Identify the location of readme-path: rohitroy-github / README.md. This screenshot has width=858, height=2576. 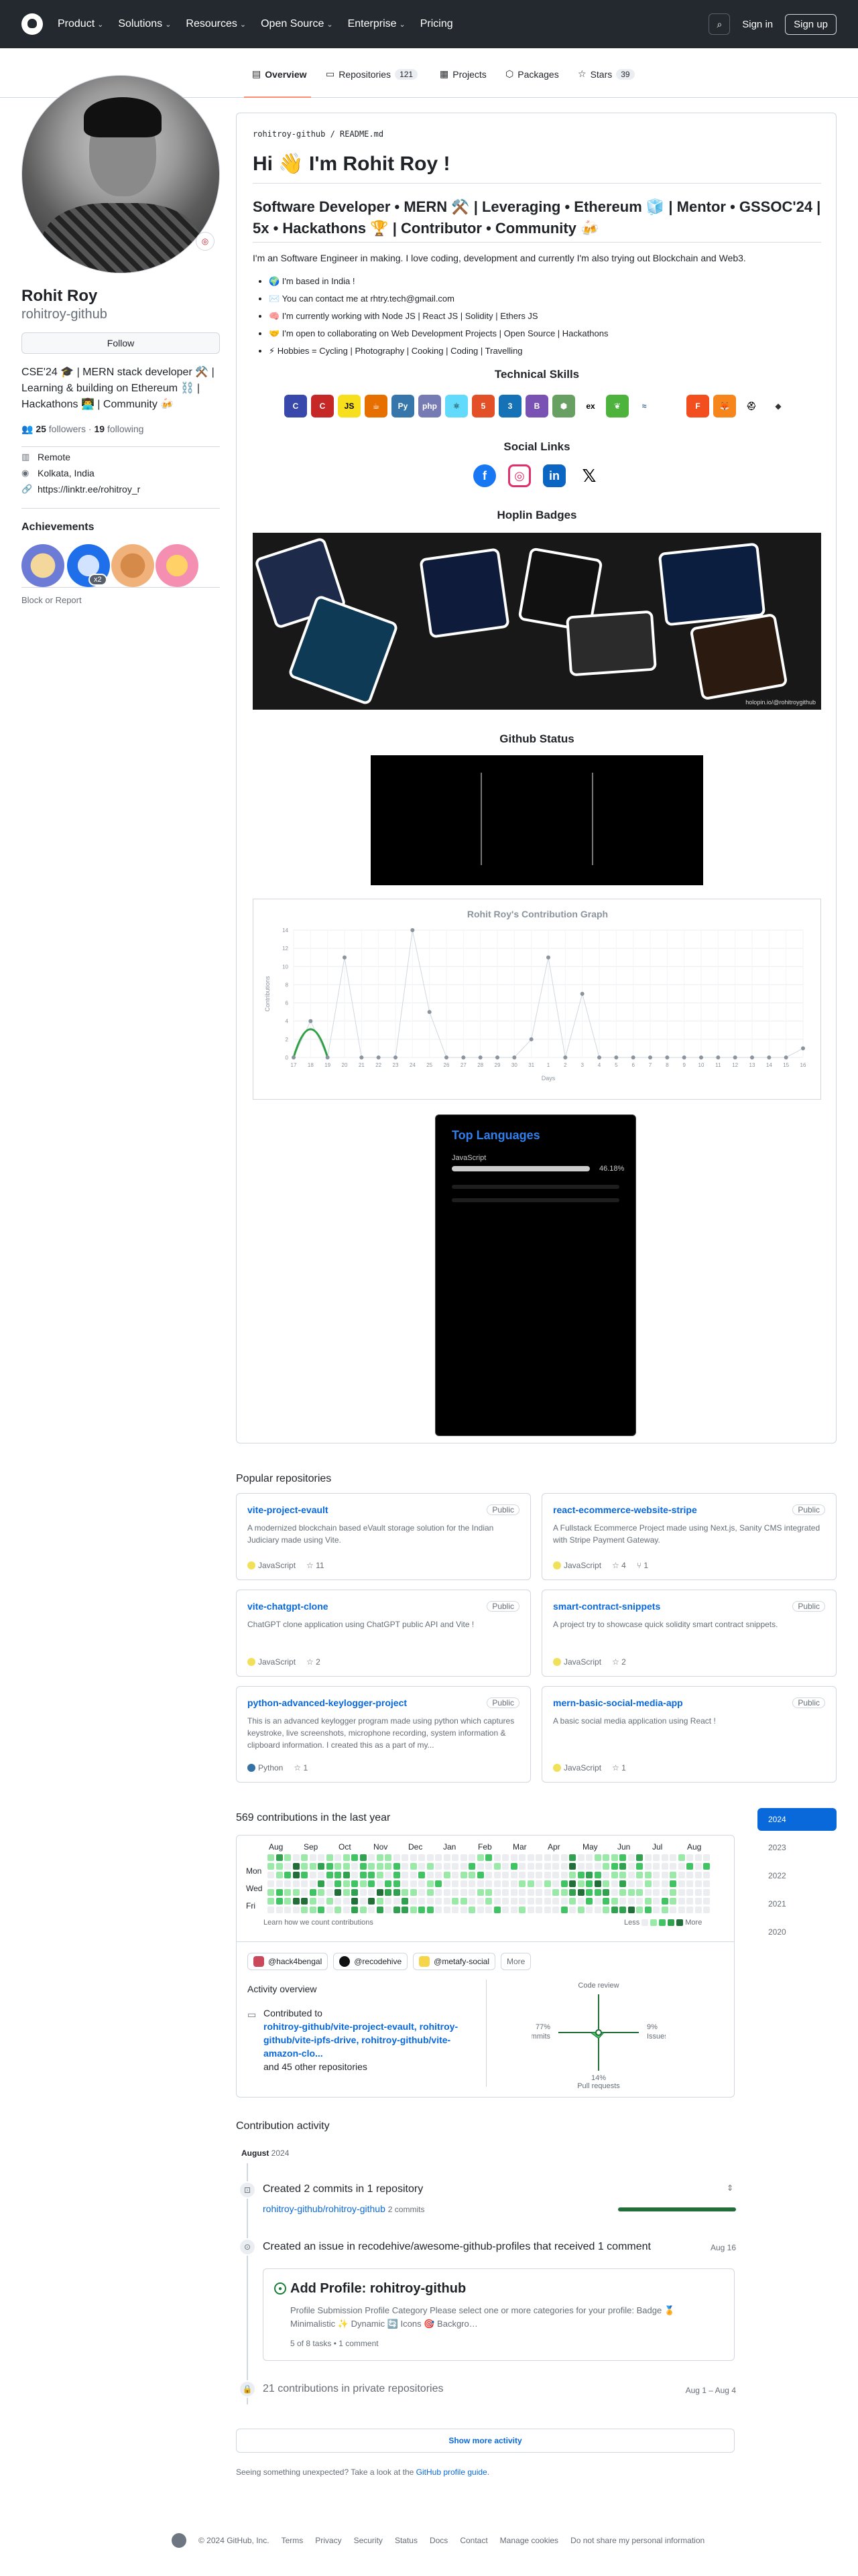
(318, 134).